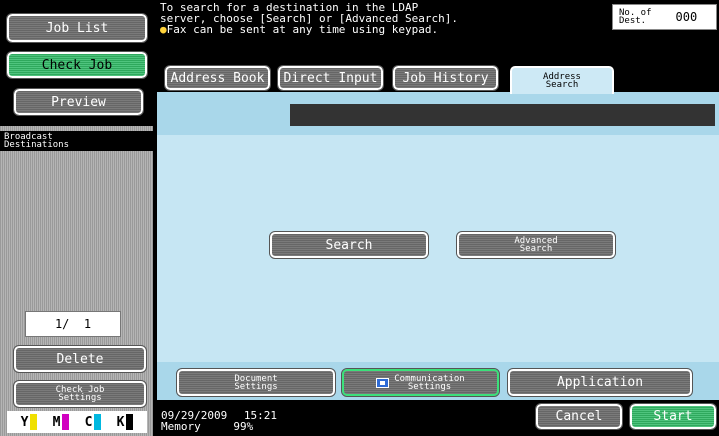 The image size is (719, 436). I want to click on preview-button: Preview, so click(78, 102).